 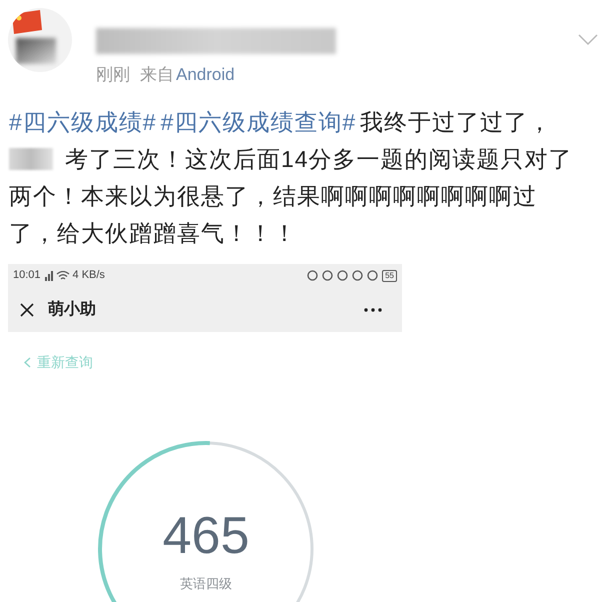 What do you see at coordinates (27, 23) in the screenshot?
I see `flag-icon` at bounding box center [27, 23].